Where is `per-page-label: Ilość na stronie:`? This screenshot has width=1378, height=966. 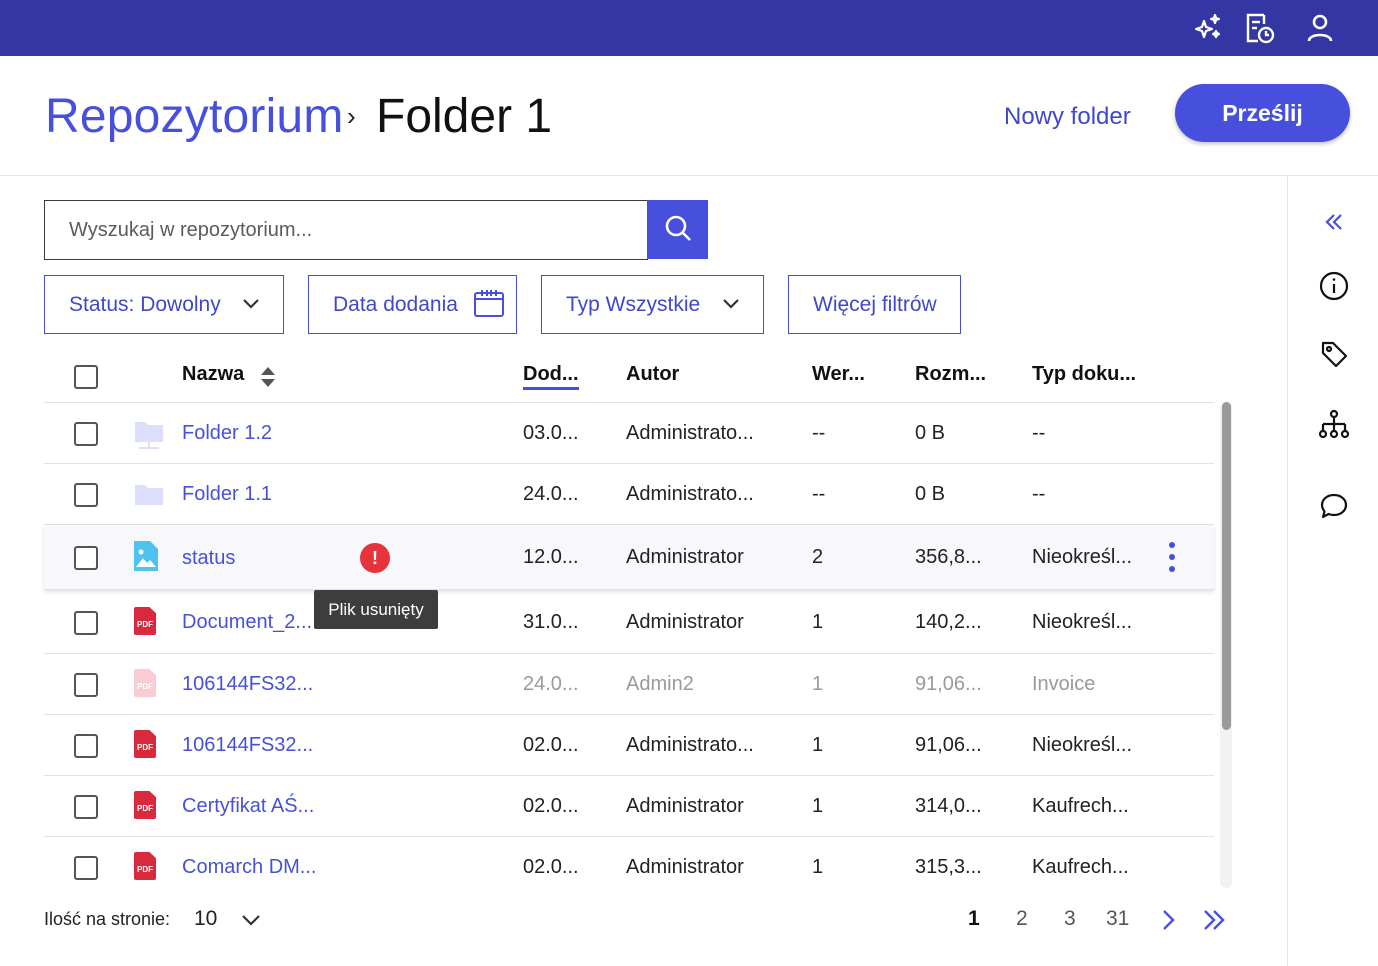 per-page-label: Ilość na stronie: is located at coordinates (107, 919).